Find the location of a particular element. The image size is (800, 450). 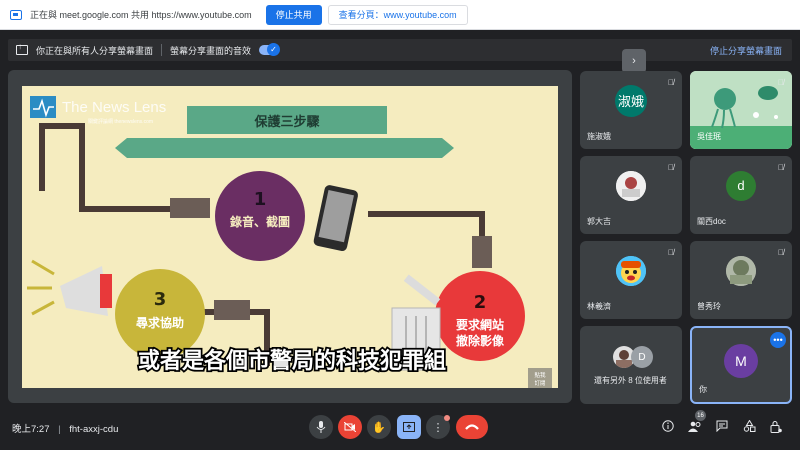

plug-right is located at coordinates (482, 252).